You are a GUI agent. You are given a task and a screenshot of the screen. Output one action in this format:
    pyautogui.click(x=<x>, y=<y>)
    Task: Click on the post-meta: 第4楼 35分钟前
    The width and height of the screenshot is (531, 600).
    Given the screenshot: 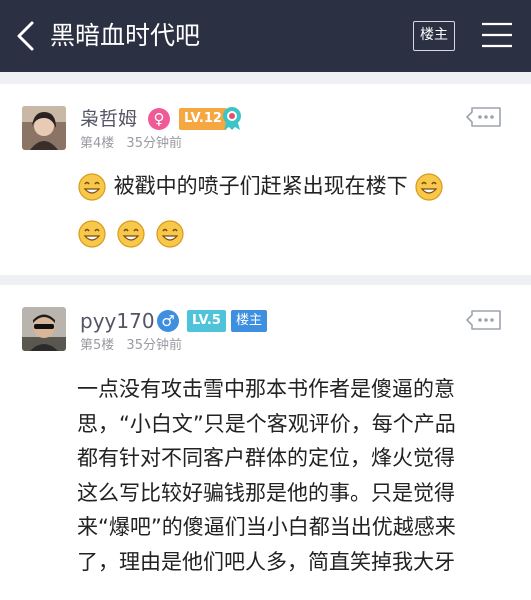 What is the action you would take?
    pyautogui.click(x=135, y=144)
    